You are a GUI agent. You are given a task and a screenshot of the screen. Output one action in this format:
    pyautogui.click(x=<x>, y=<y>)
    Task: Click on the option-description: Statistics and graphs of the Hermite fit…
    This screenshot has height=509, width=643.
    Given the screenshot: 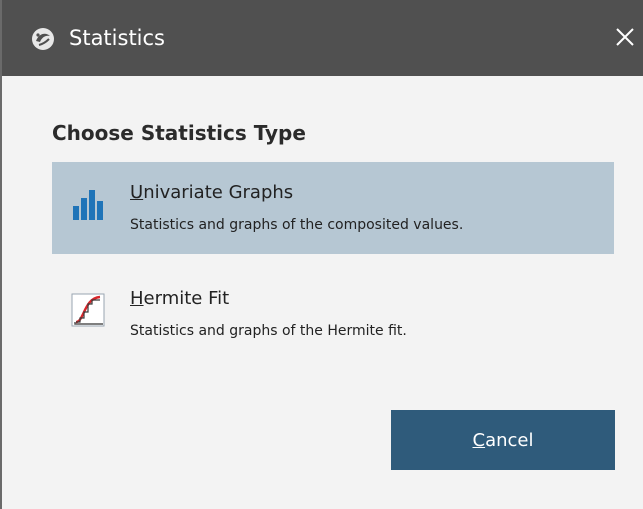 What is the action you would take?
    pyautogui.click(x=268, y=331)
    